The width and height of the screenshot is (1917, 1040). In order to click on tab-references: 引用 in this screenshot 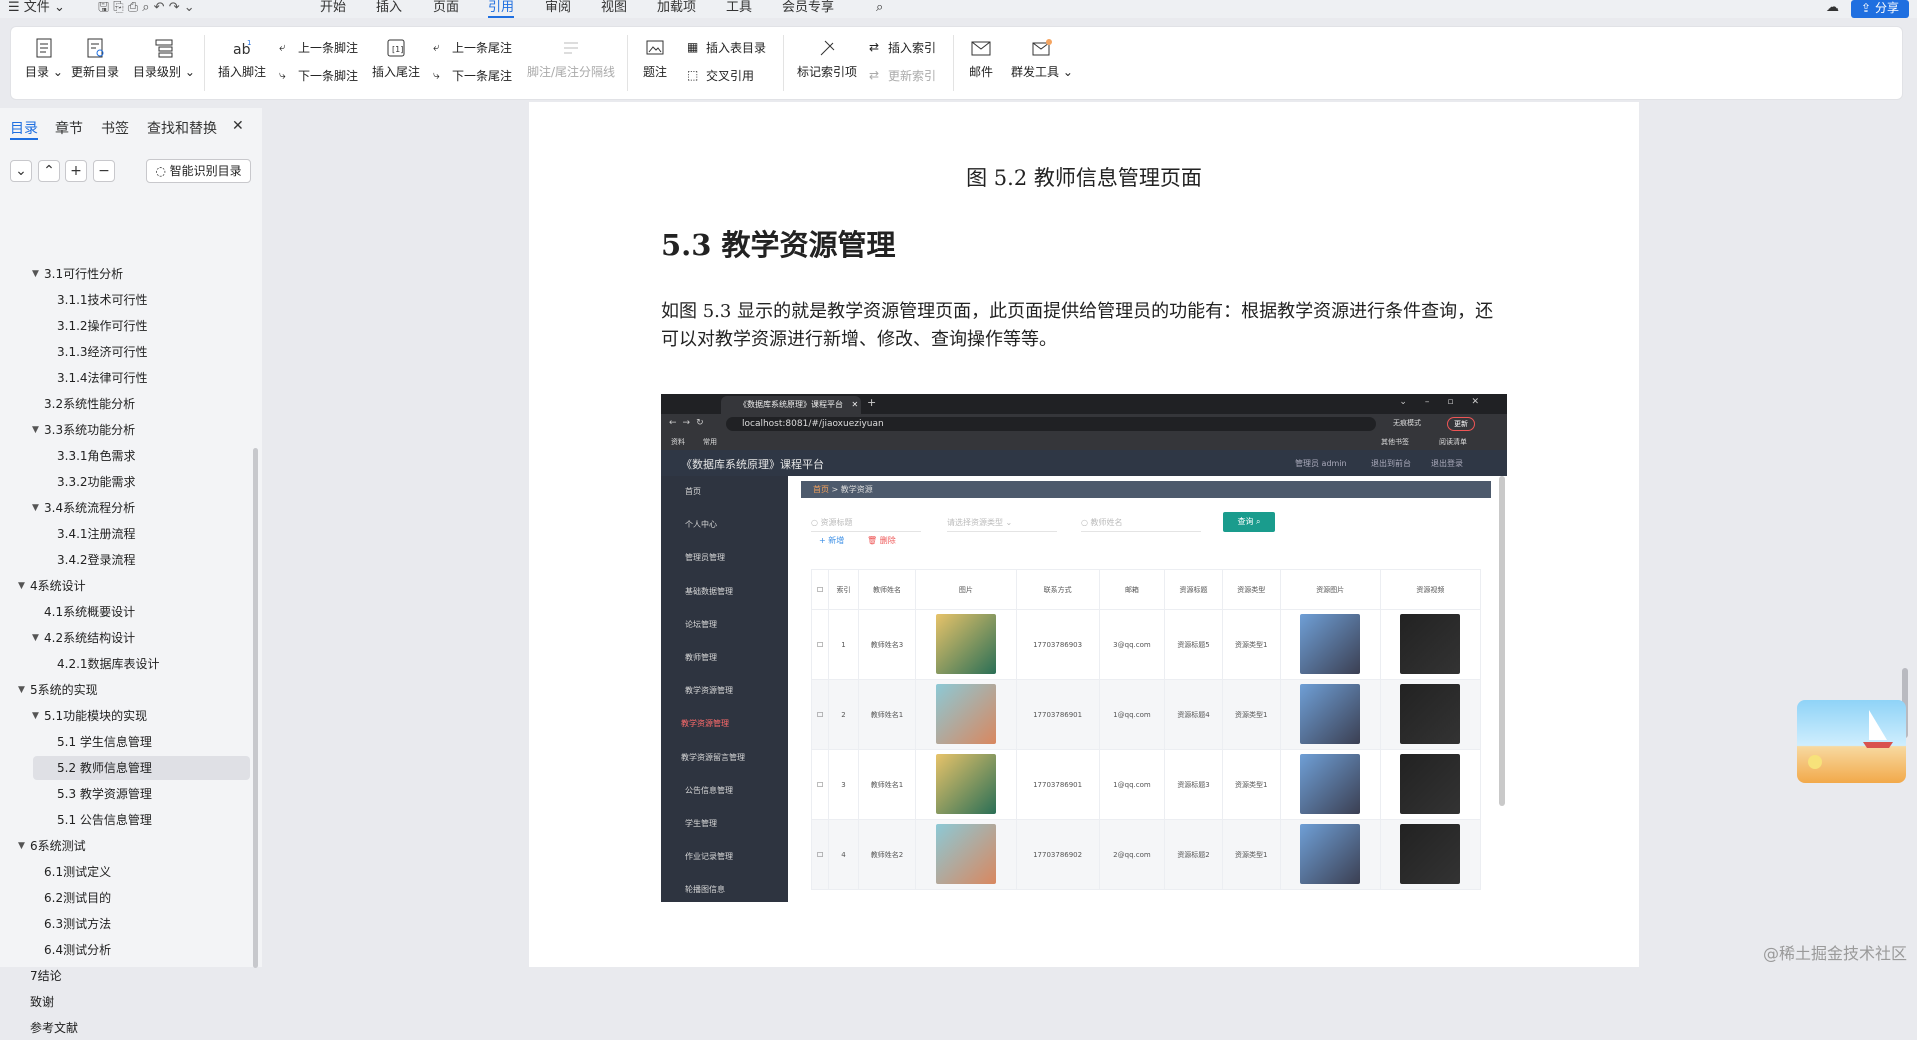, I will do `click(501, 9)`.